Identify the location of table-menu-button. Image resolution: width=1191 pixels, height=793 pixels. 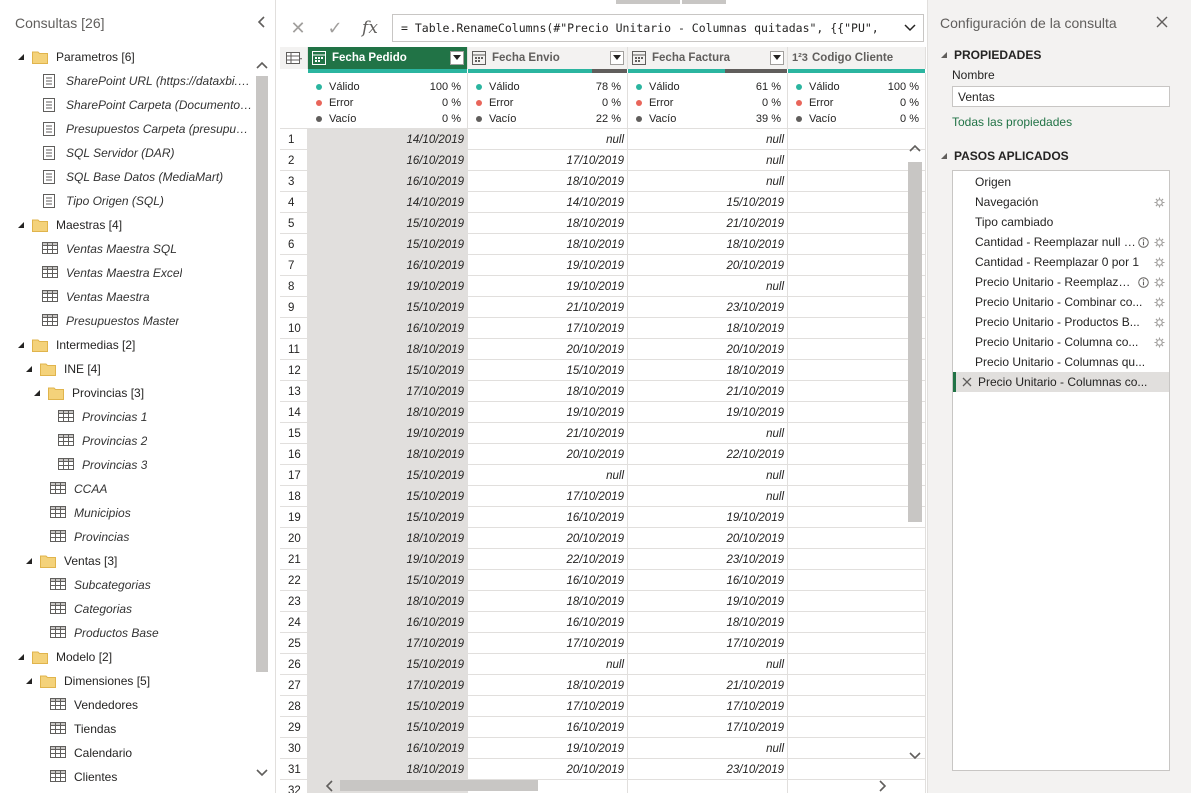
(294, 58).